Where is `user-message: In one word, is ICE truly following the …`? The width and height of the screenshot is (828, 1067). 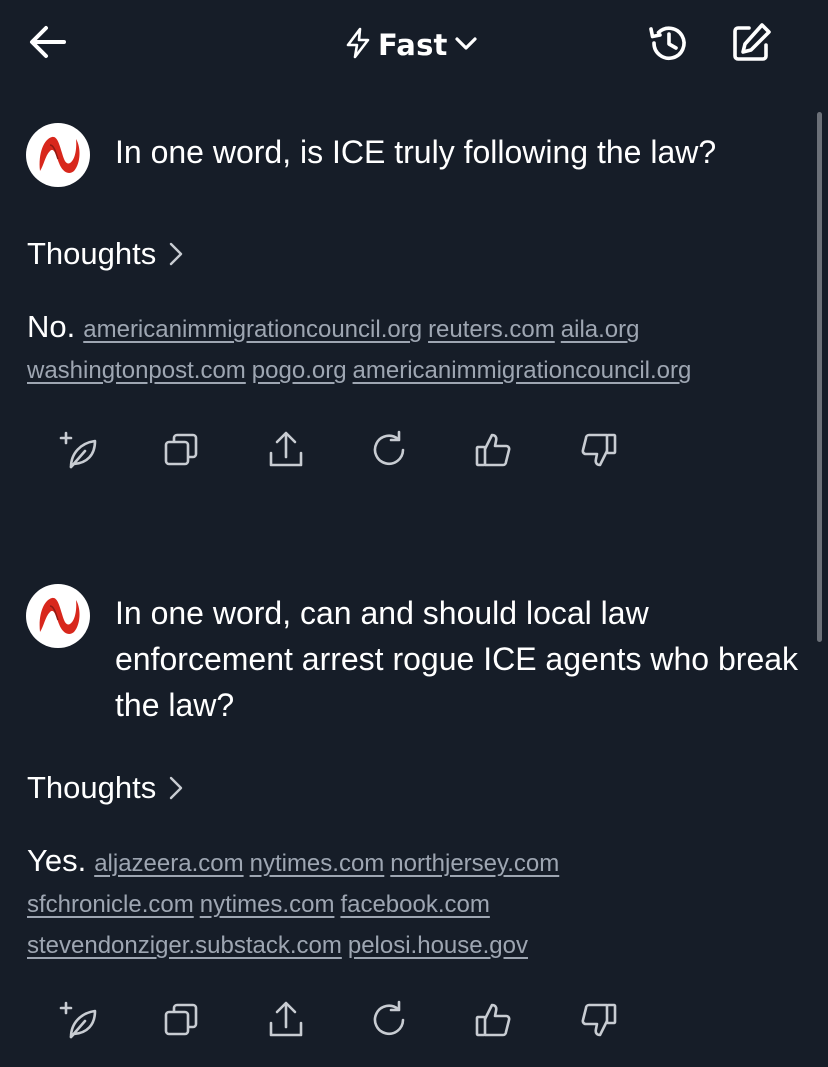
user-message: In one word, is ICE truly following the … is located at coordinates (416, 155).